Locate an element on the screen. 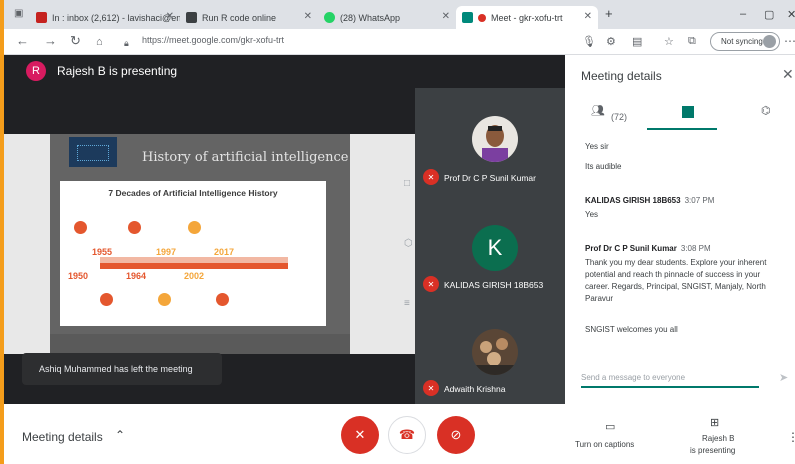  mic-permission-icon: 🎙︎ is located at coordinates (589, 41).